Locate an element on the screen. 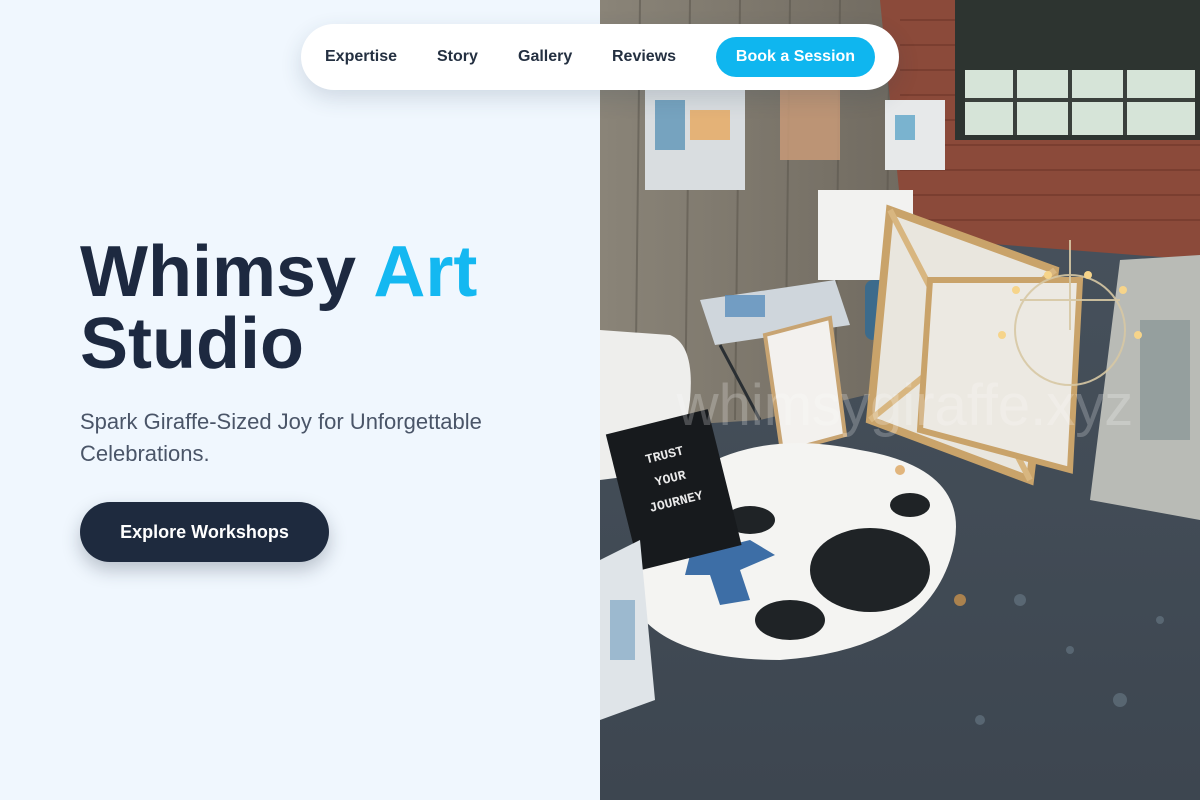 Image resolution: width=1200 pixels, height=800 pixels. explore-workshops-button: Explore Workshops is located at coordinates (204, 532).